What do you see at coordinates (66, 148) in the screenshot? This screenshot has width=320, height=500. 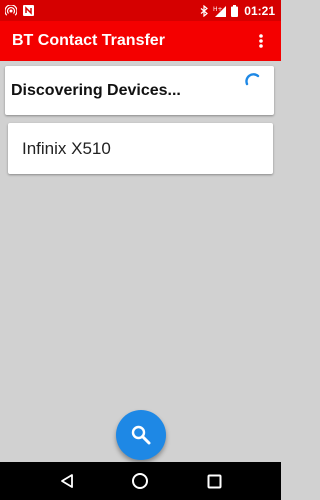 I see `device-name: Infinix X510` at bounding box center [66, 148].